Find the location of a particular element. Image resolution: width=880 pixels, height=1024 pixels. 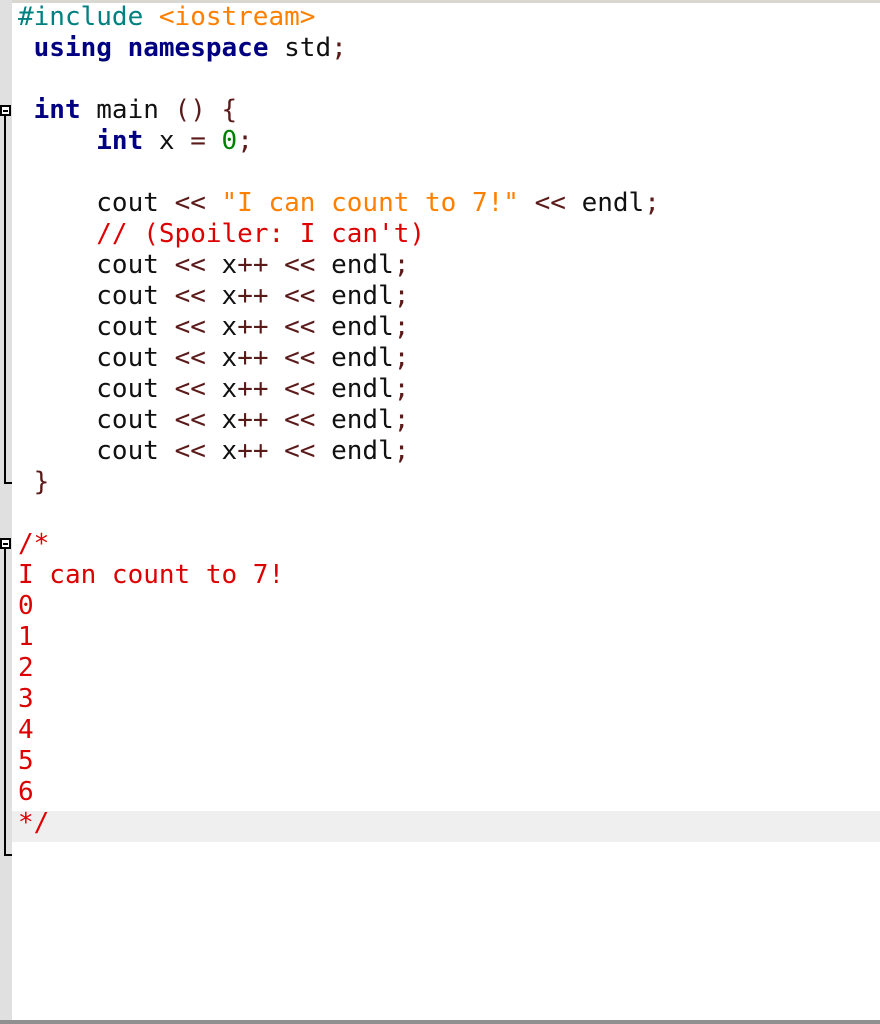

comment-token: 2 is located at coordinates (26, 668).